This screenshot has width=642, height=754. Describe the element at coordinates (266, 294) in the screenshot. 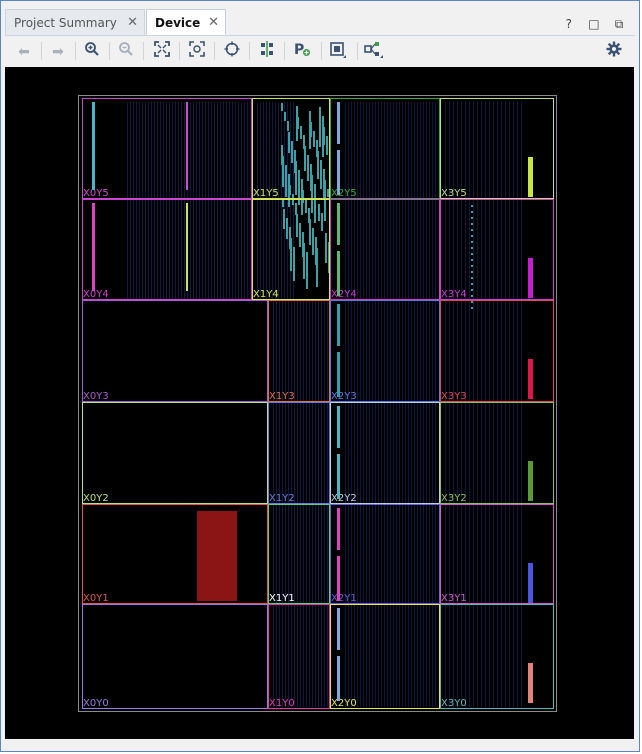

I see `clock-region-label: X1Y4` at that location.